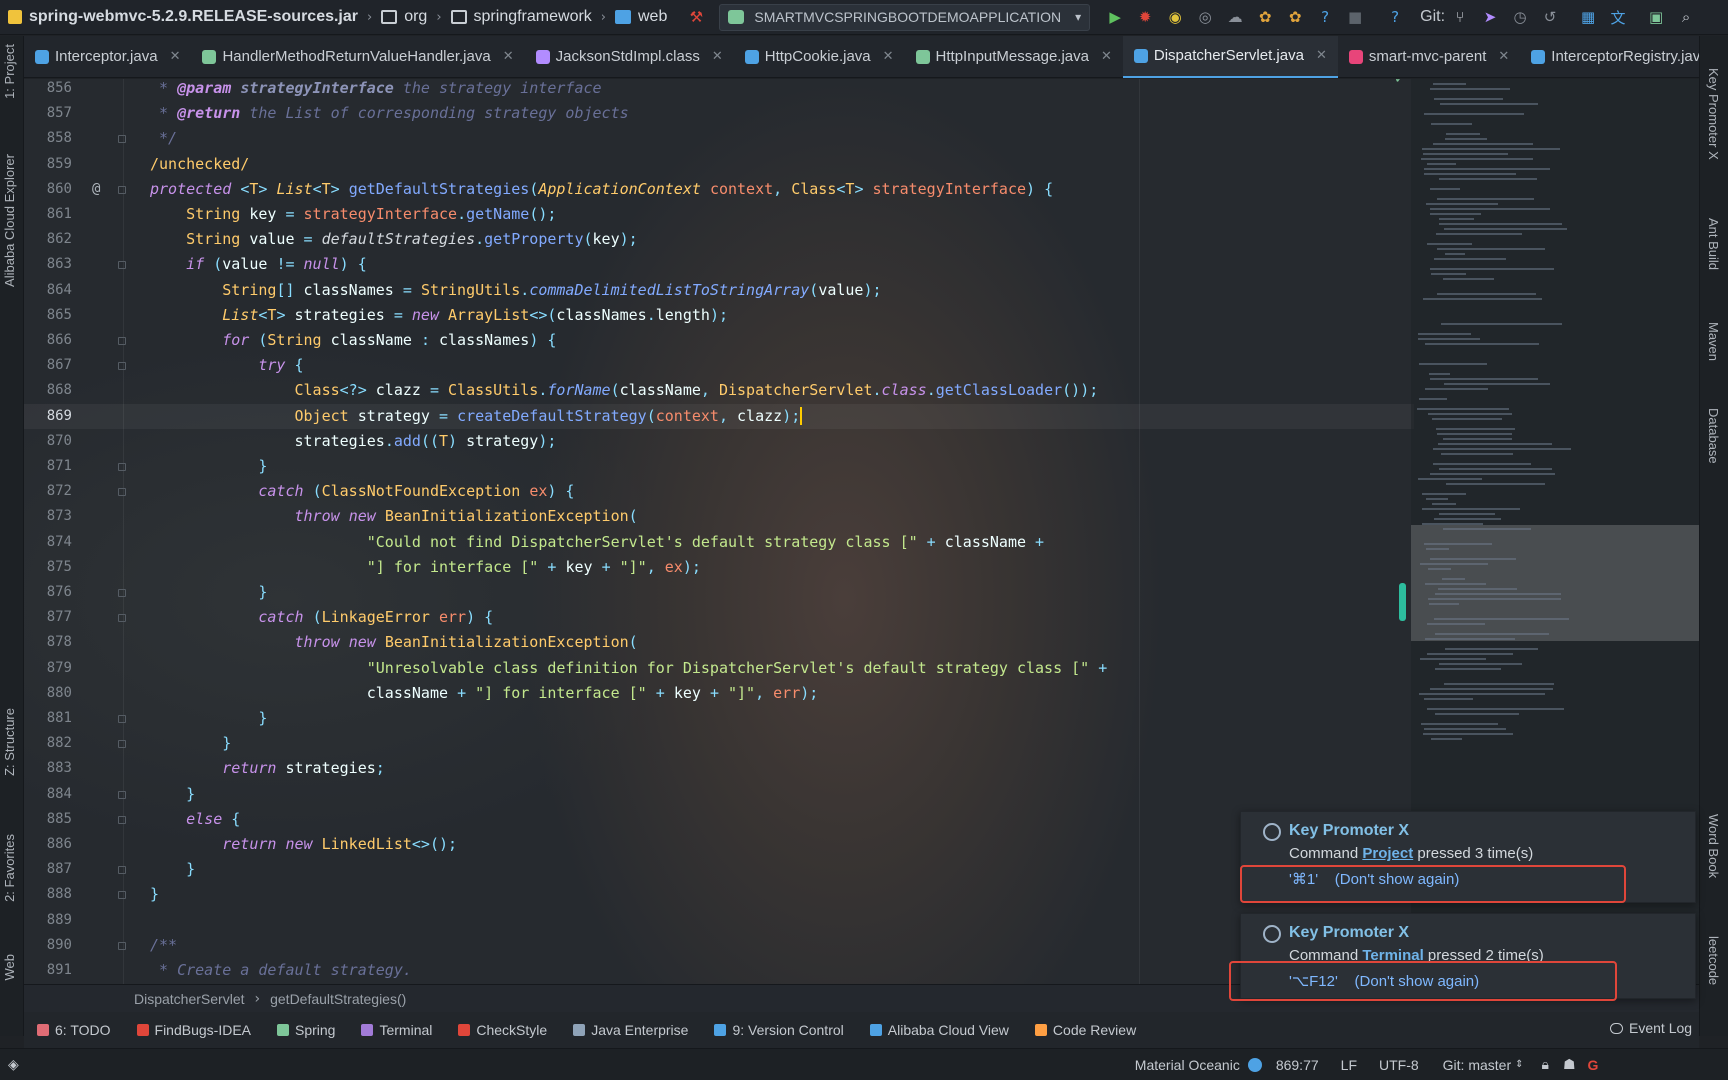 The width and height of the screenshot is (1728, 1080). Describe the element at coordinates (1624, 57) in the screenshot. I see `tab-interceptorregistry-java: InterceptorRegistry.java✕` at that location.